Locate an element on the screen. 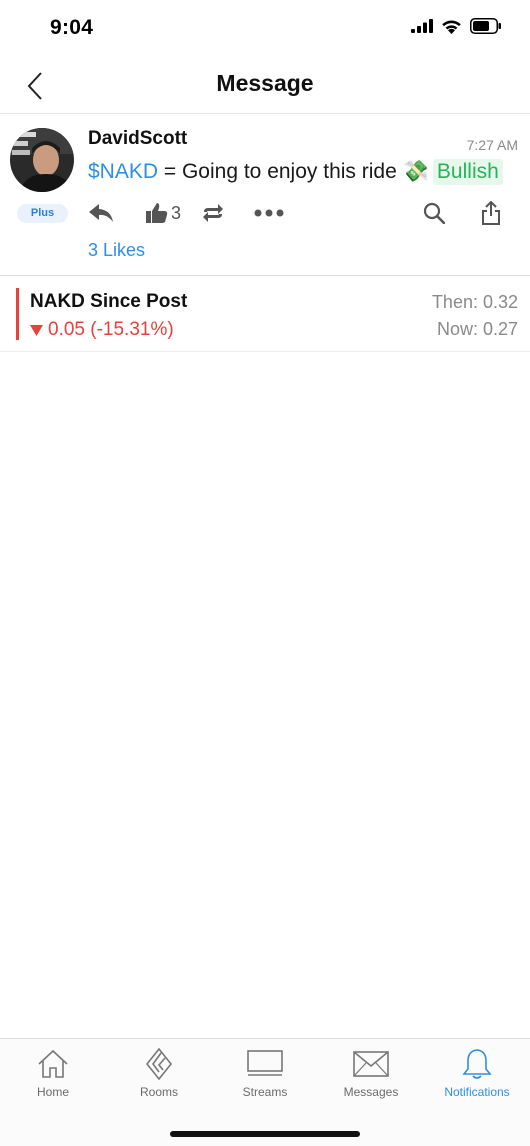 The width and height of the screenshot is (530, 1146). tab-label: Streams is located at coordinates (265, 1092).